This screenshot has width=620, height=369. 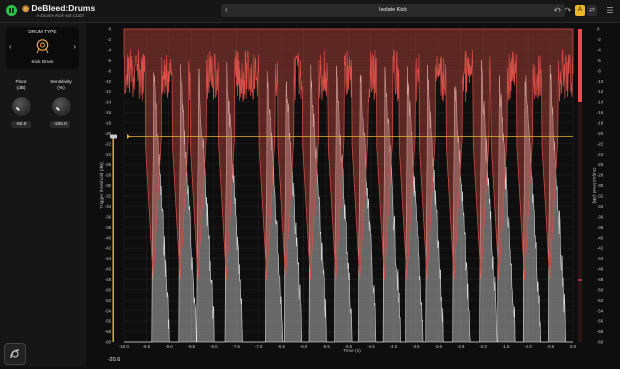 What do you see at coordinates (599, 60) in the screenshot?
I see `right-axis-tick-label: -6` at bounding box center [599, 60].